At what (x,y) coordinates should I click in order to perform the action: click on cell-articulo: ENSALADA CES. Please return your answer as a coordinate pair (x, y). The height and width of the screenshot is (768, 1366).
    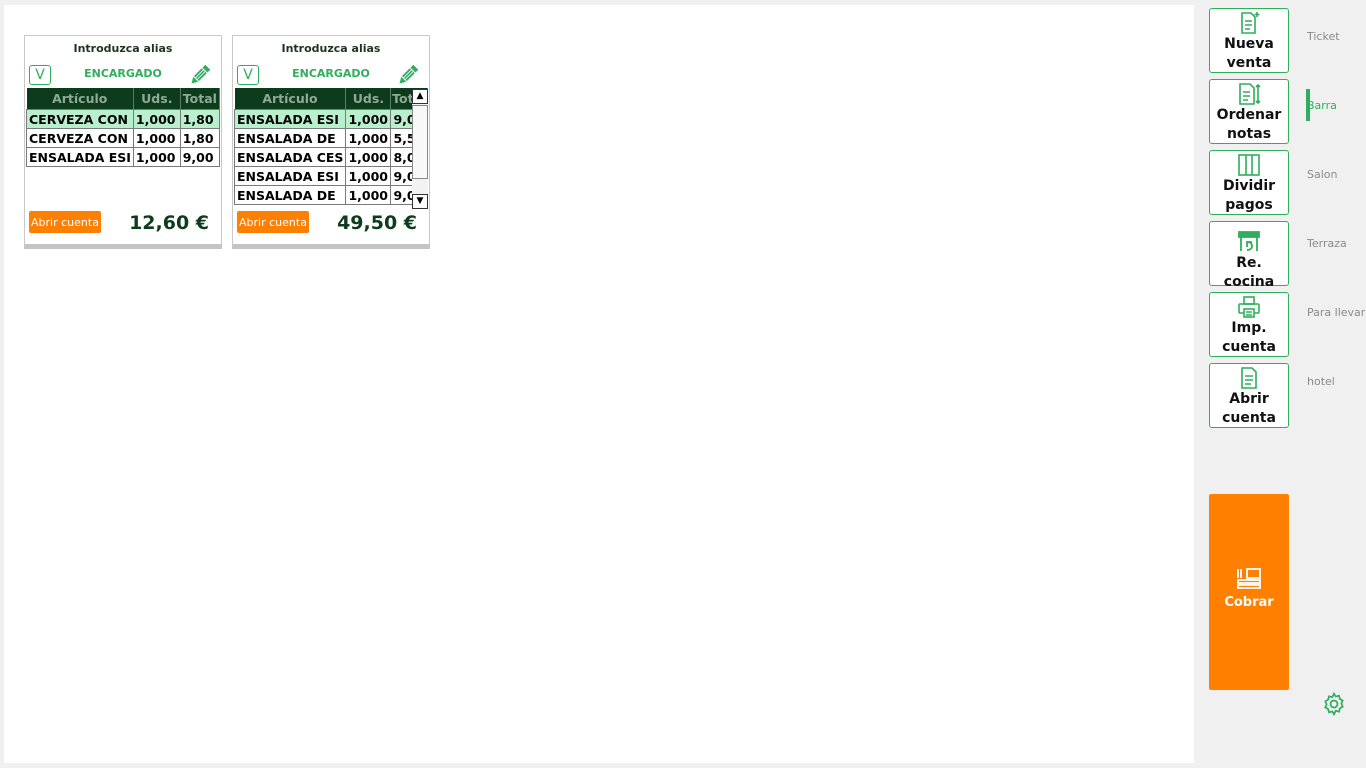
    Looking at the image, I should click on (290, 157).